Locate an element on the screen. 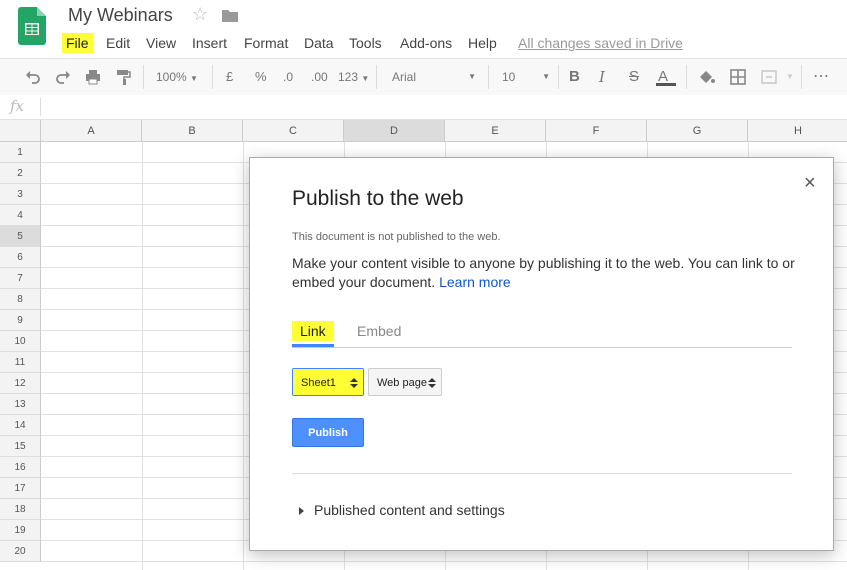 The image size is (847, 570). menu-insert: Insert is located at coordinates (209, 43).